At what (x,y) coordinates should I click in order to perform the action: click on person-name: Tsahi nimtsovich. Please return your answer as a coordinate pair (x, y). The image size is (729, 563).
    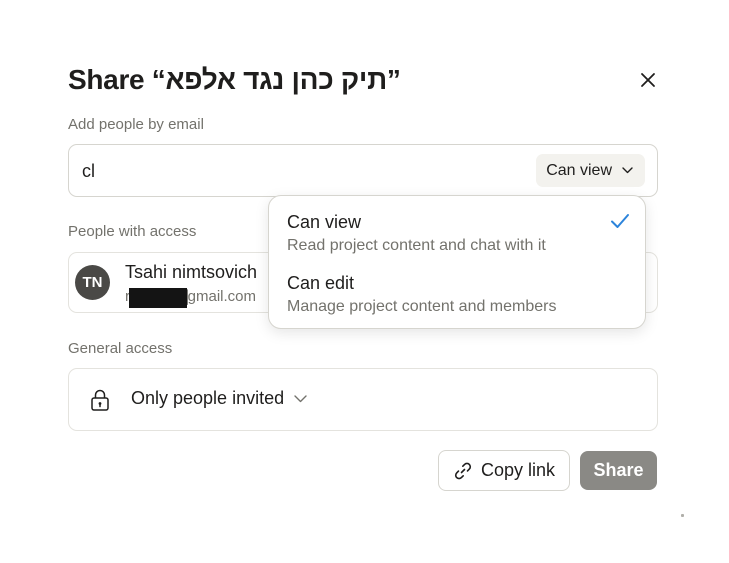
    Looking at the image, I should click on (191, 272).